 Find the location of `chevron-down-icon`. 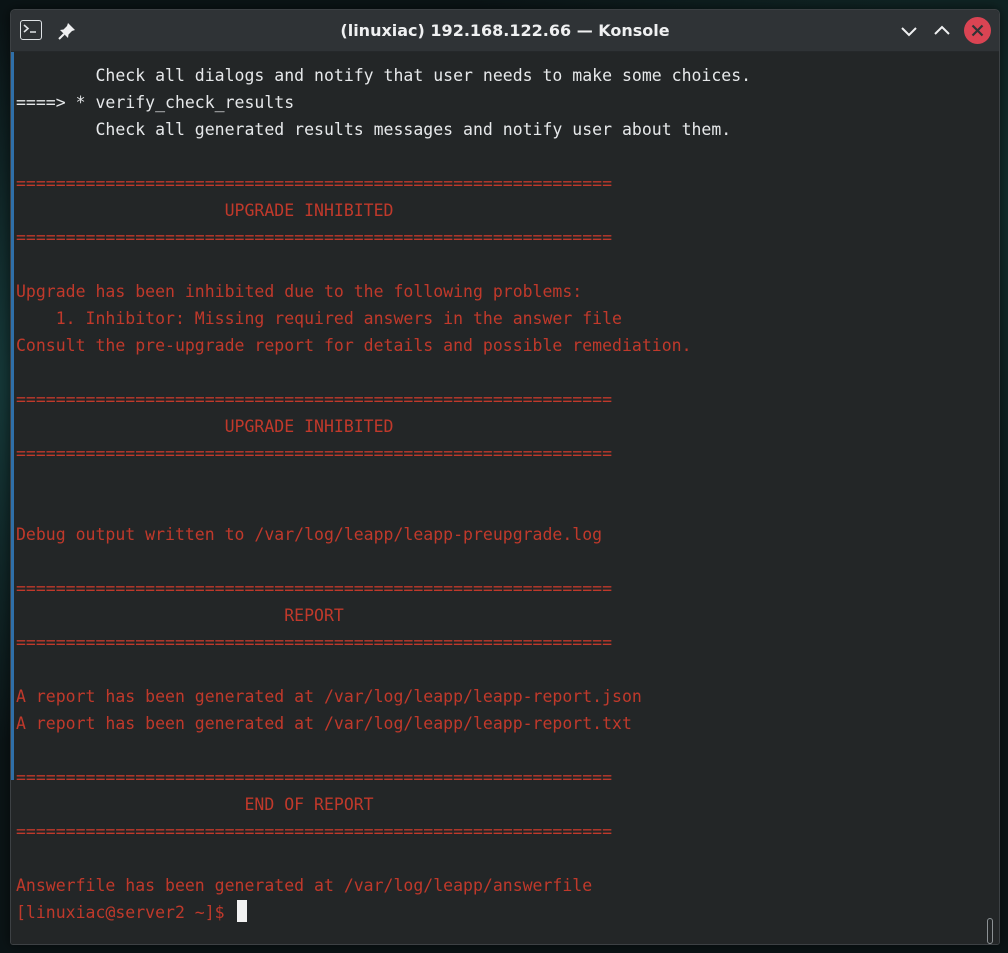

chevron-down-icon is located at coordinates (909, 32).